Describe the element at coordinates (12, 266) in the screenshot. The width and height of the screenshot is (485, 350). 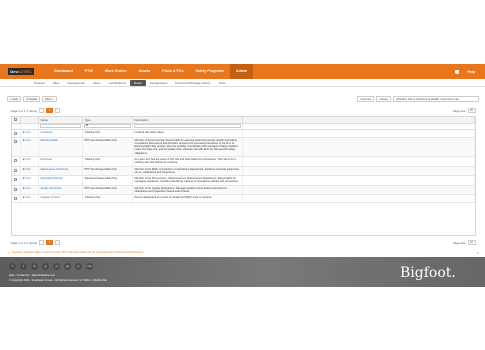
I see `social-icon-0: f` at that location.